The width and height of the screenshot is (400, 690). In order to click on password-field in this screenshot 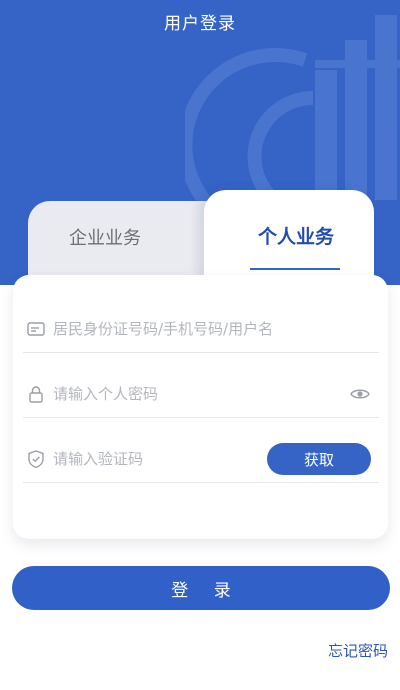, I will do `click(201, 394)`.